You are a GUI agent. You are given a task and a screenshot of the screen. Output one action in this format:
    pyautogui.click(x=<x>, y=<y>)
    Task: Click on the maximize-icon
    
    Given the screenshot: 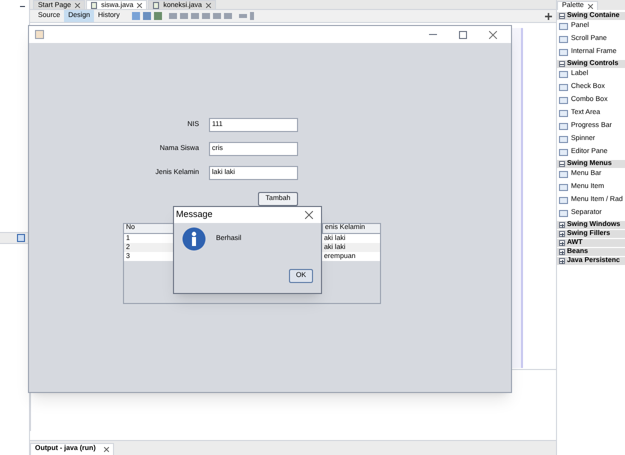 What is the action you would take?
    pyautogui.click(x=463, y=34)
    